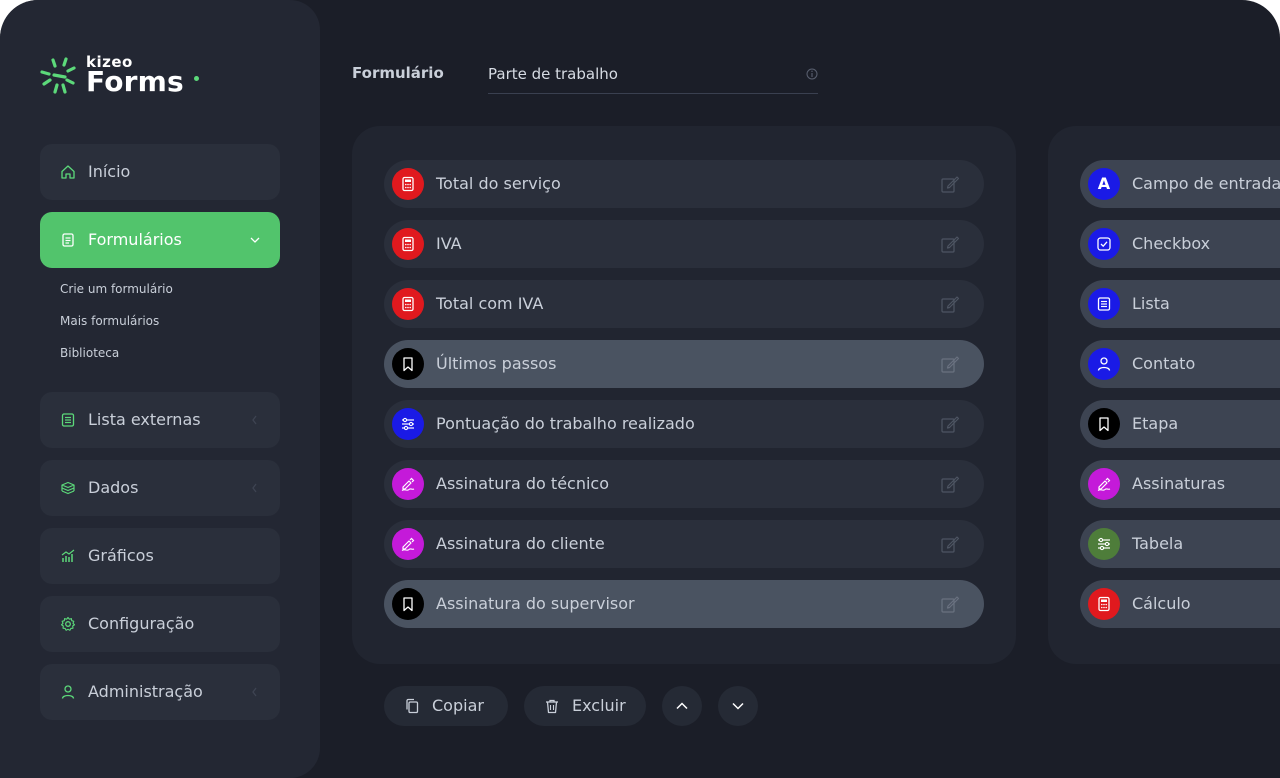  Describe the element at coordinates (520, 543) in the screenshot. I see `field-label: Assinatura do cliente` at that location.